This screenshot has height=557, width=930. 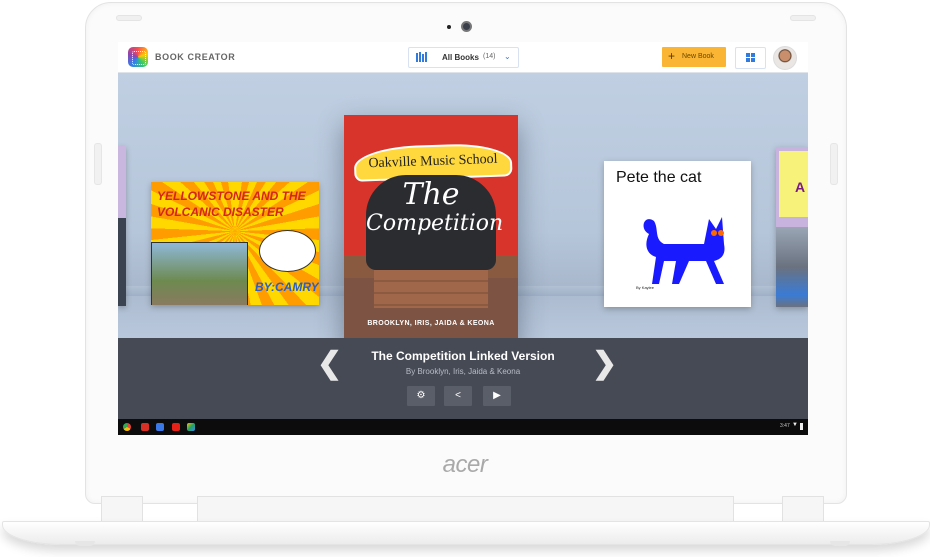 What do you see at coordinates (463, 371) in the screenshot?
I see `selected-book-byline: By Brooklyn, Iris, Jaida & Keona` at bounding box center [463, 371].